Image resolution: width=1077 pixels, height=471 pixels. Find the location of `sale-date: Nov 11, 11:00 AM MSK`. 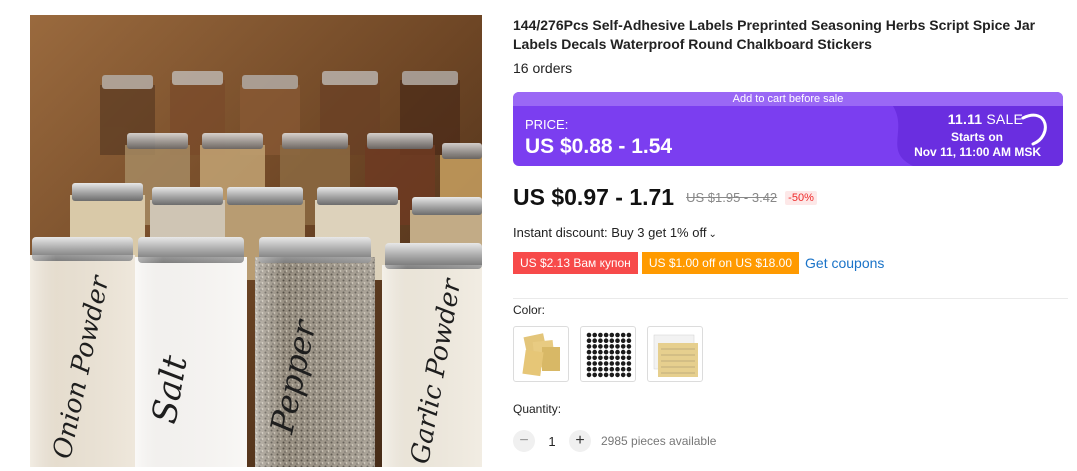

sale-date: Nov 11, 11:00 AM MSK is located at coordinates (977, 152).